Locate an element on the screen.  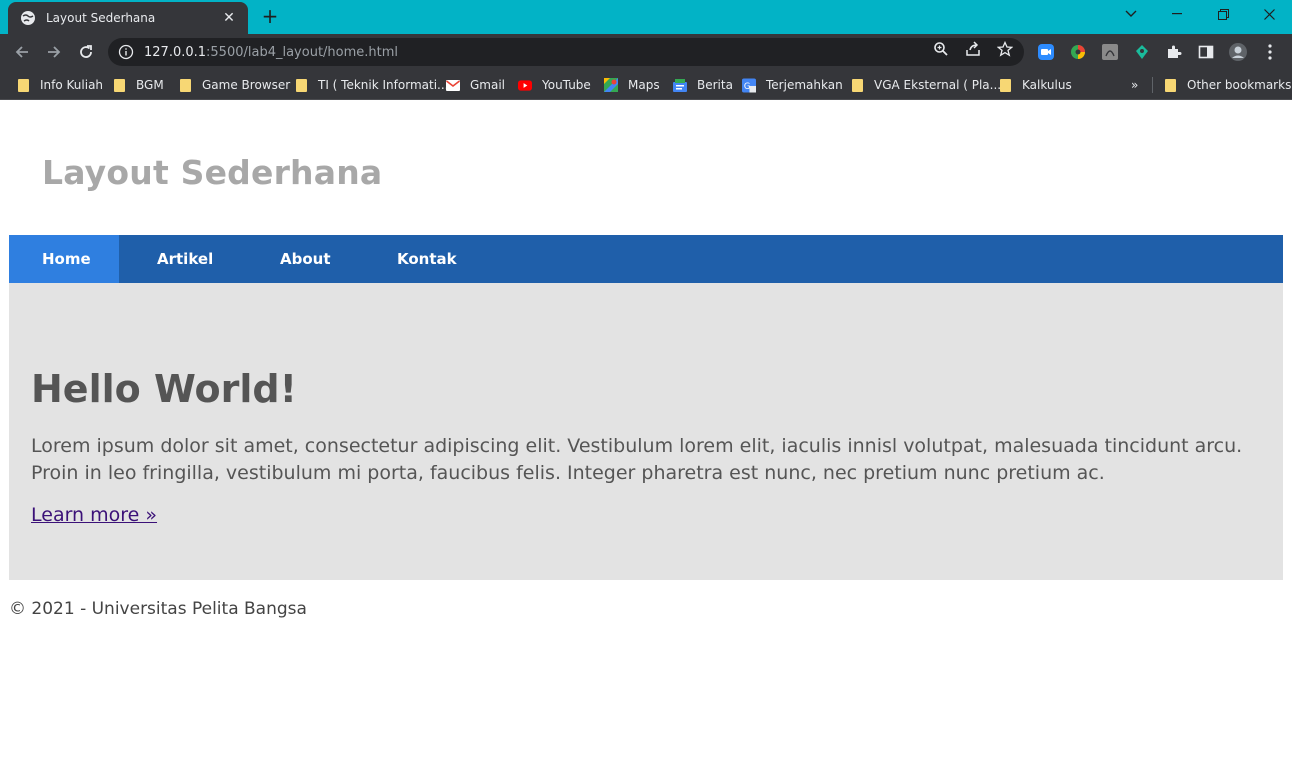
tab-search-icon is located at coordinates (1131, 14).